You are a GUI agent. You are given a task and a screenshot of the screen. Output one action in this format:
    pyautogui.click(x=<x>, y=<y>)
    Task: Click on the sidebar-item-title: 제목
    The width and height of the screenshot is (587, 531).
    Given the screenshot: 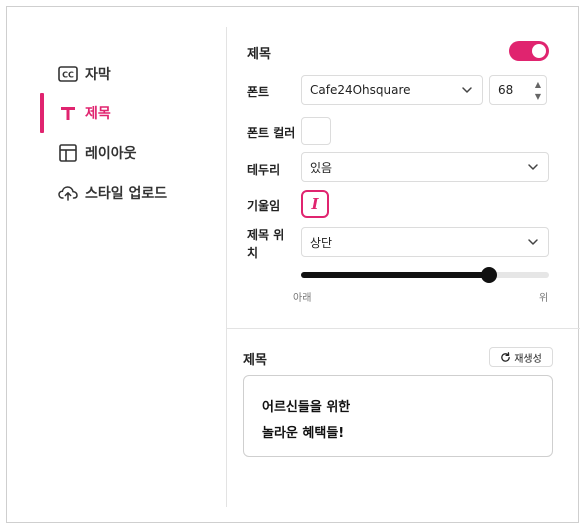 What is the action you would take?
    pyautogui.click(x=84, y=113)
    